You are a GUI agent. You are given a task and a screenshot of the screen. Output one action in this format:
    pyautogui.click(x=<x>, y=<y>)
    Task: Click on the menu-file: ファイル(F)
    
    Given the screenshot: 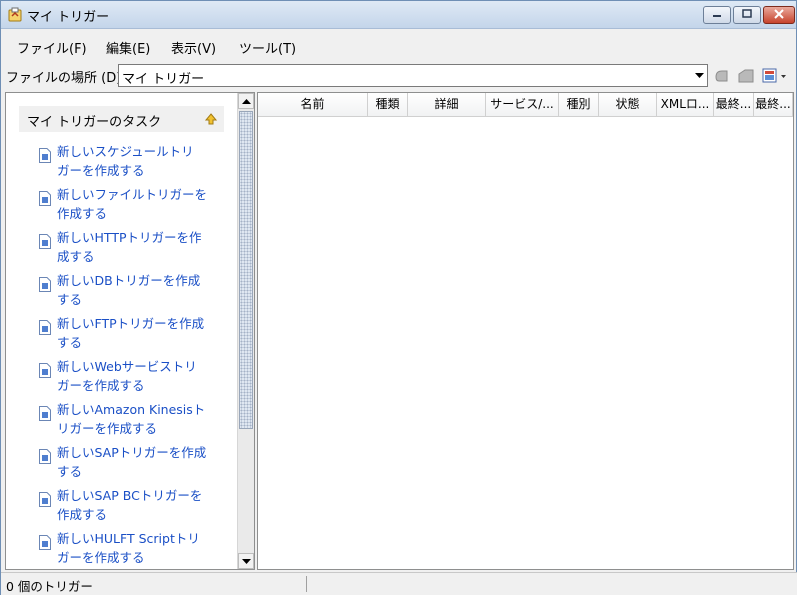 What is the action you would take?
    pyautogui.click(x=52, y=47)
    